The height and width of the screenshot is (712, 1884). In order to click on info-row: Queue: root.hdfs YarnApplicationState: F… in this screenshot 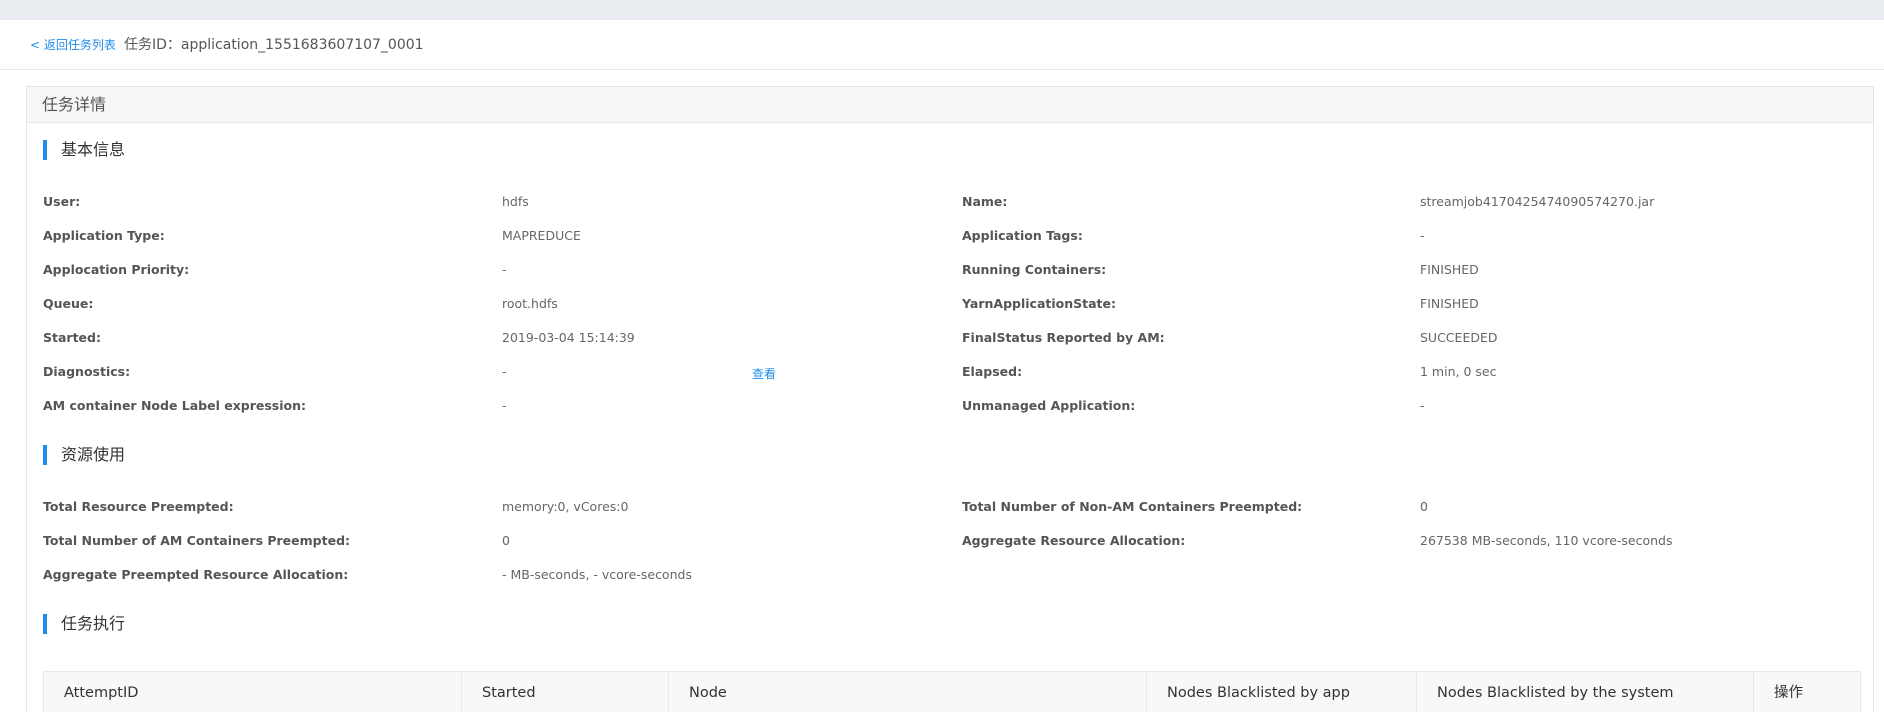, I will do `click(951, 304)`.